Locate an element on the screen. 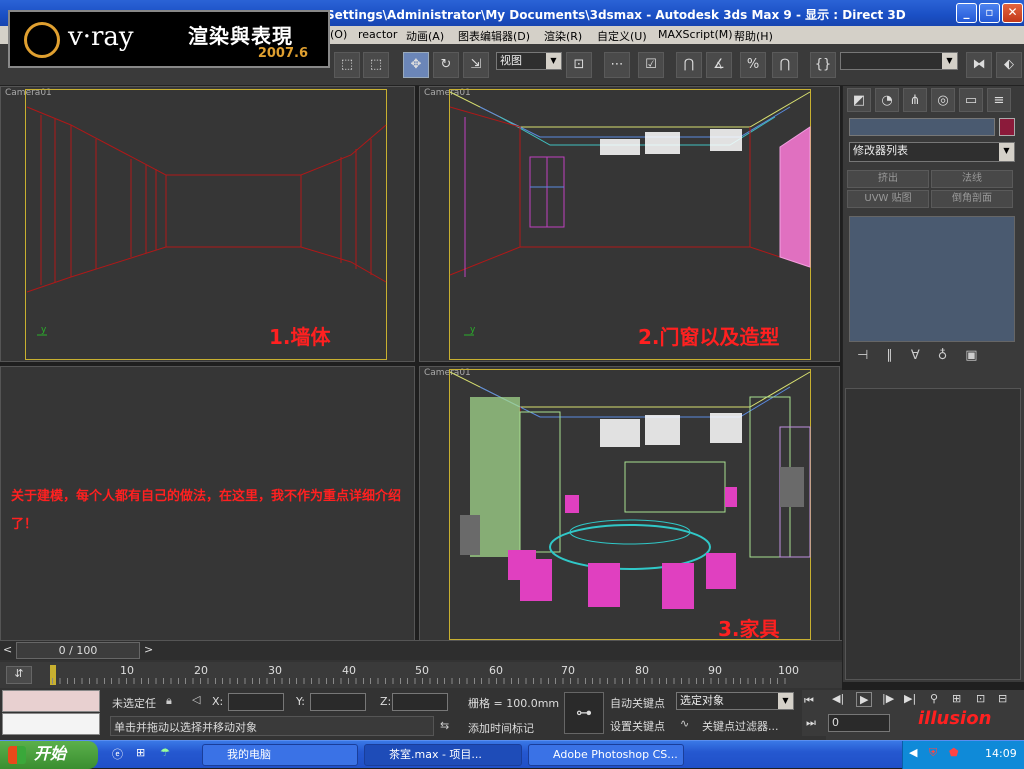  absolute-mode-icon: ◁ is located at coordinates (196, 699).